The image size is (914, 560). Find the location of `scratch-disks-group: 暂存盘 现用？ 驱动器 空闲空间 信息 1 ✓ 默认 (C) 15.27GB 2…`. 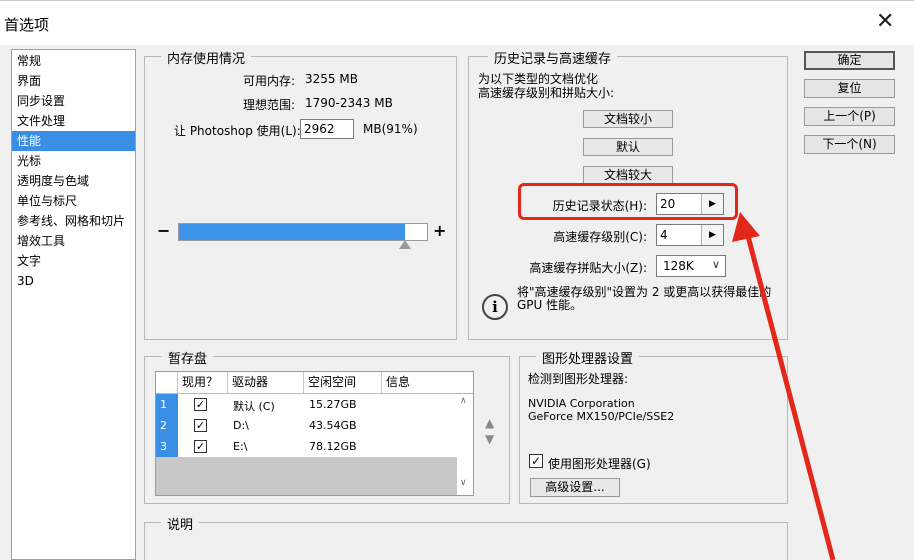

scratch-disks-group: 暂存盘 现用？ 驱动器 空闲空间 信息 1 ✓ 默认 (C) 15.27GB 2… is located at coordinates (327, 426).